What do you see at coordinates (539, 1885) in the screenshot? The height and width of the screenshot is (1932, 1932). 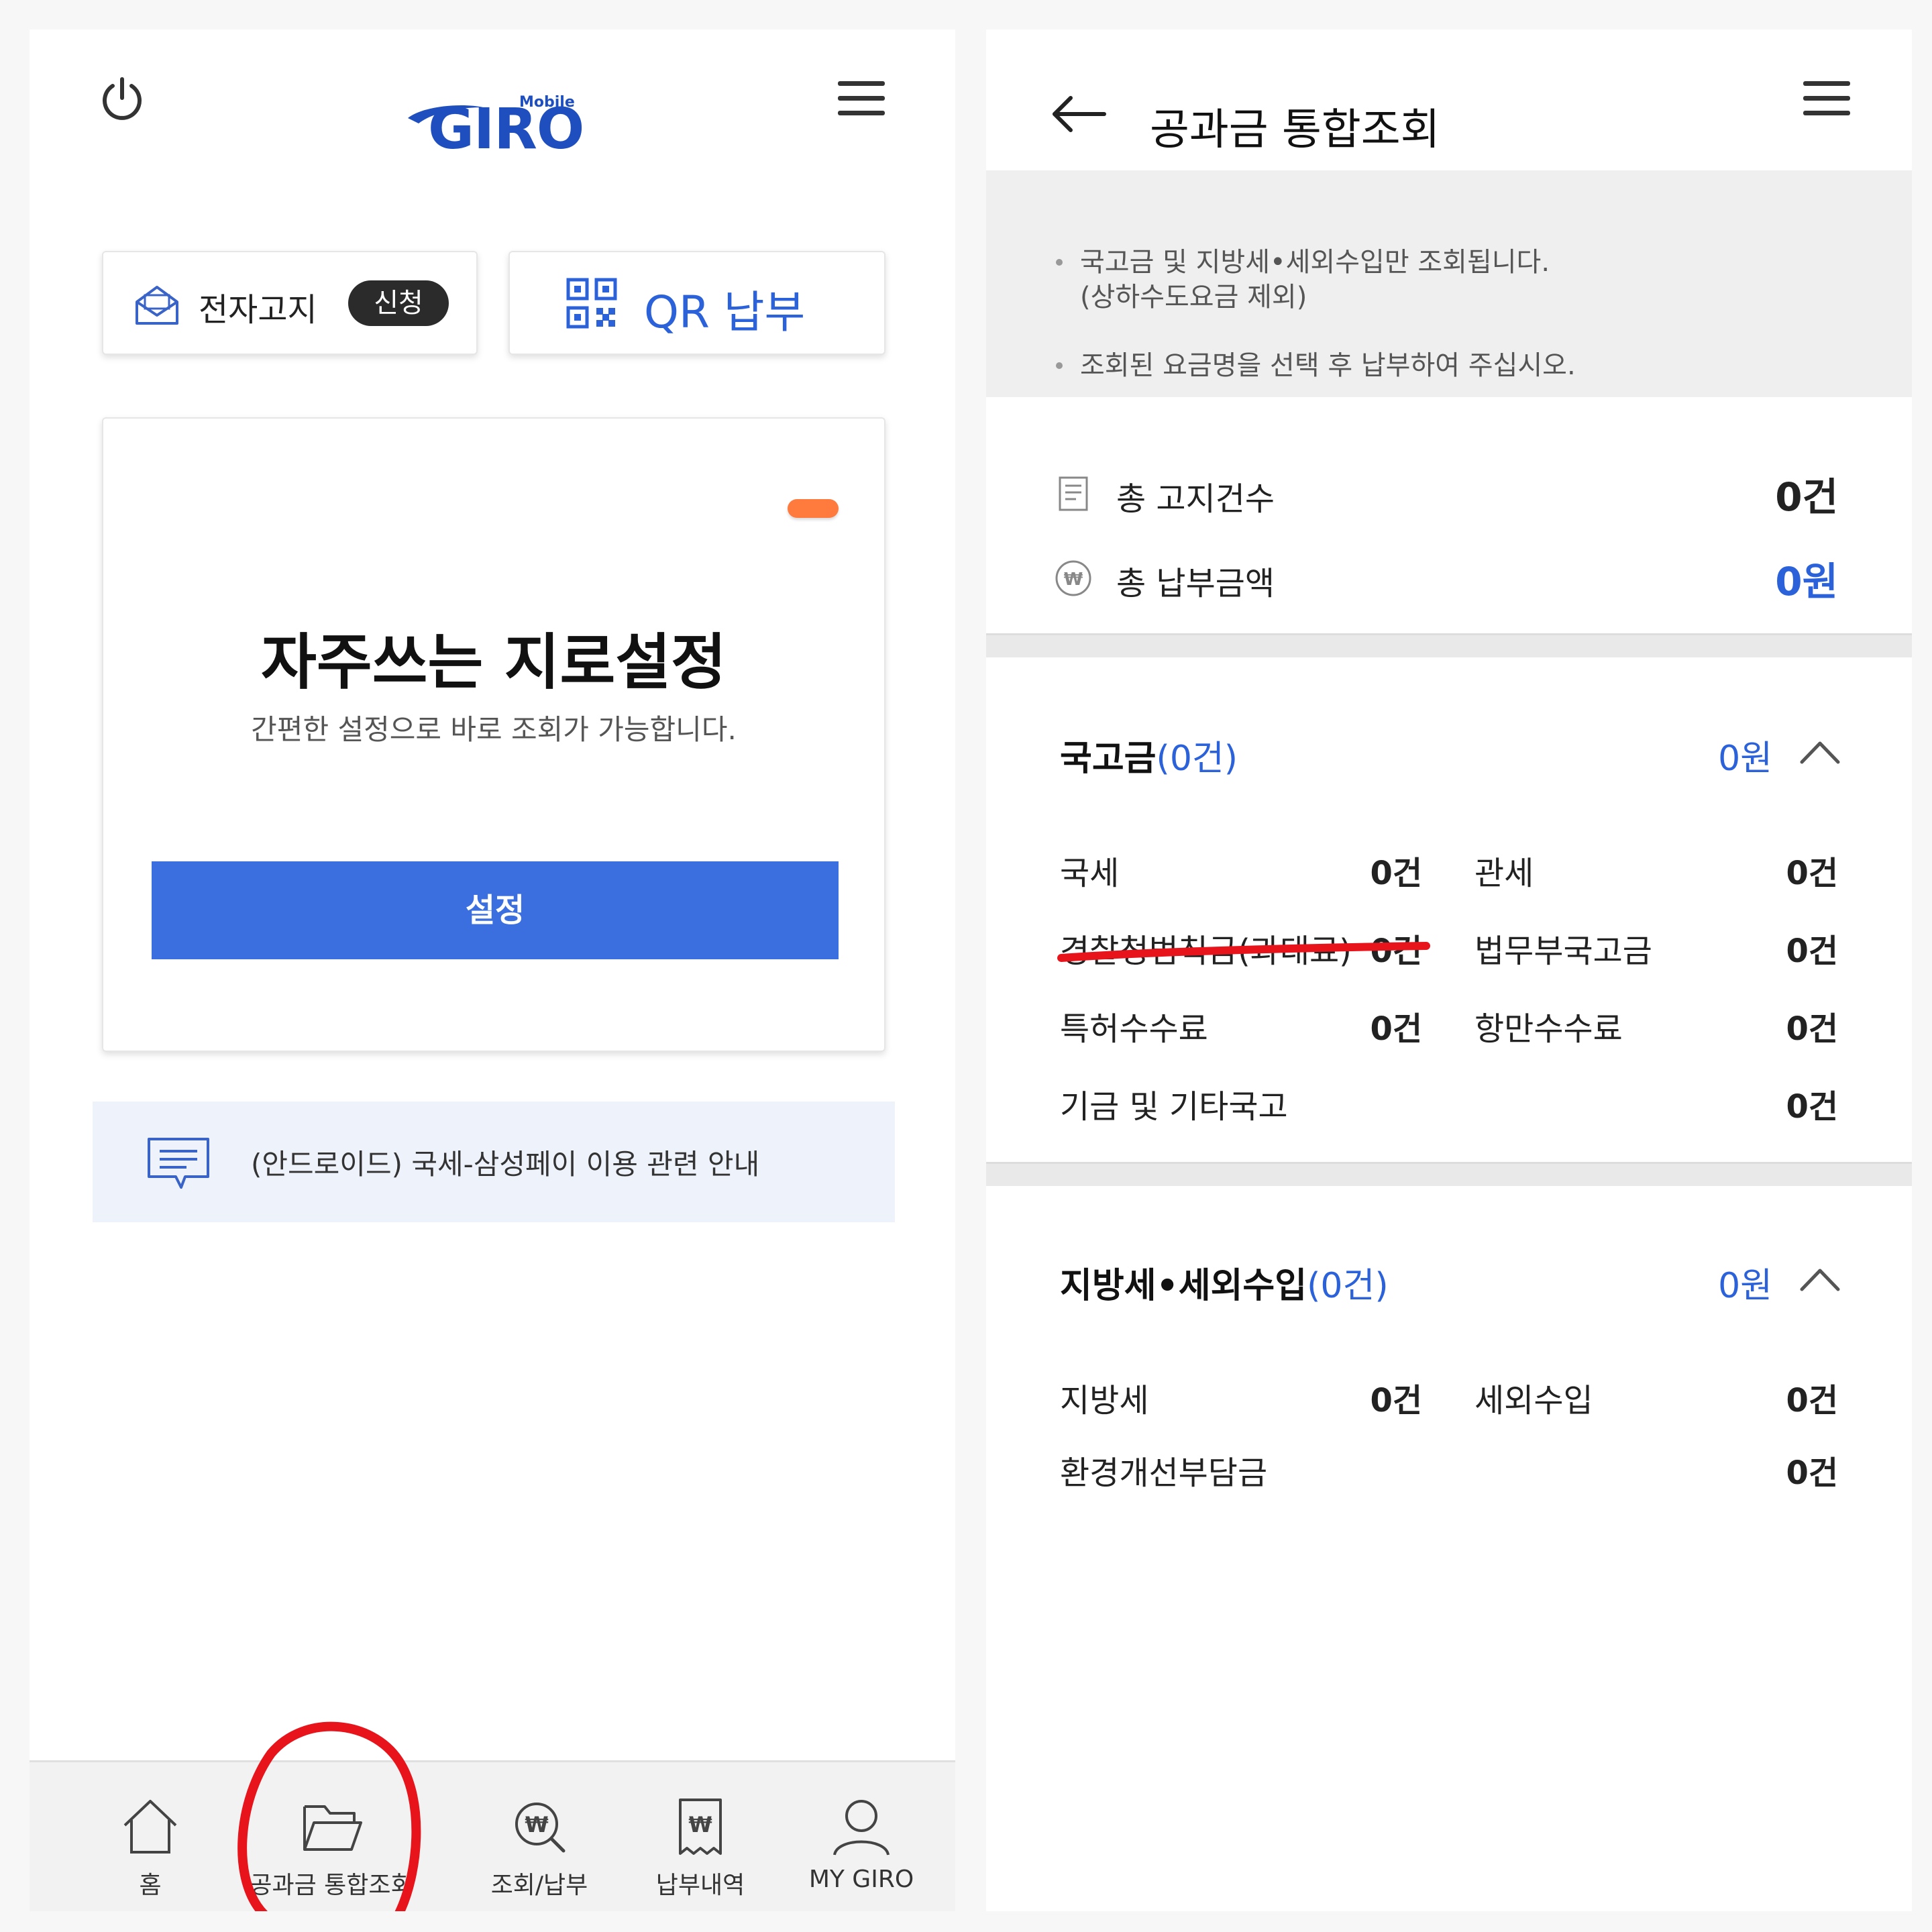 I see `nav-inquiry-payment-label: 조회/납부` at bounding box center [539, 1885].